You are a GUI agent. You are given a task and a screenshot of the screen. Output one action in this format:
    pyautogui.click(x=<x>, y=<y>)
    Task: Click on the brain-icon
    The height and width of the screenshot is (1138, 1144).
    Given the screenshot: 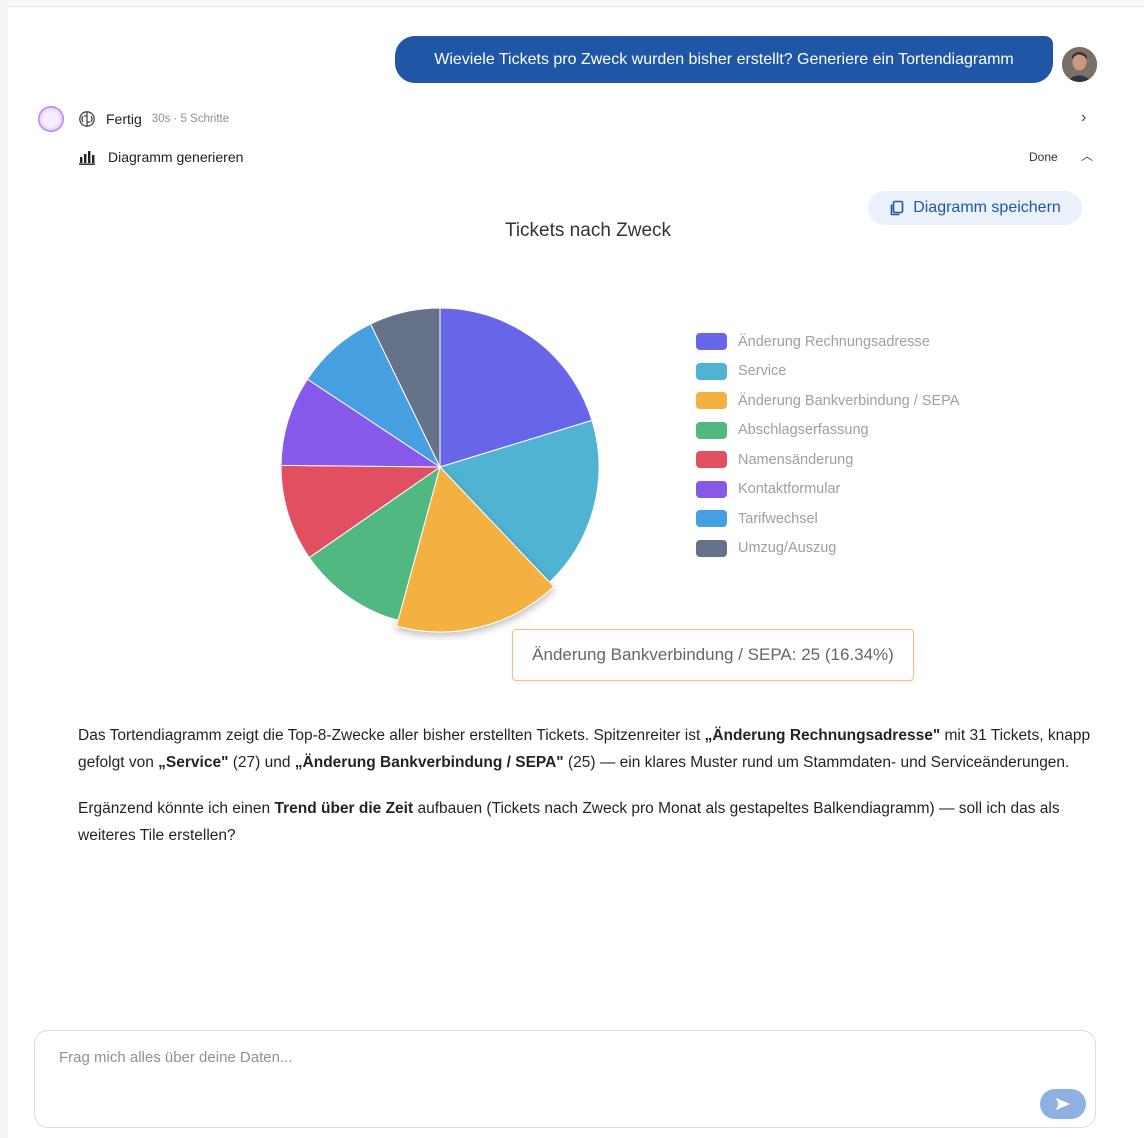 What is the action you would take?
    pyautogui.click(x=87, y=119)
    